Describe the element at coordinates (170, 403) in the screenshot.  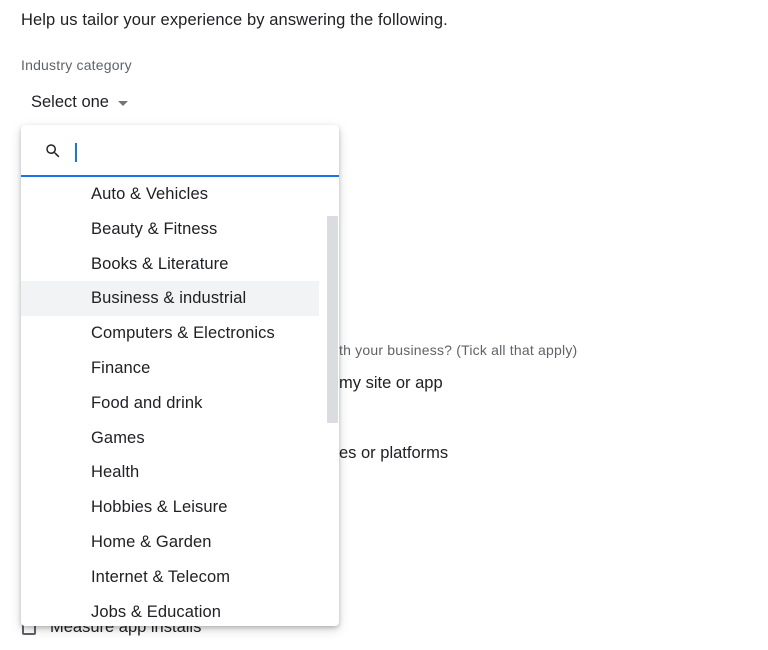
I see `industry-option: Food and drink` at that location.